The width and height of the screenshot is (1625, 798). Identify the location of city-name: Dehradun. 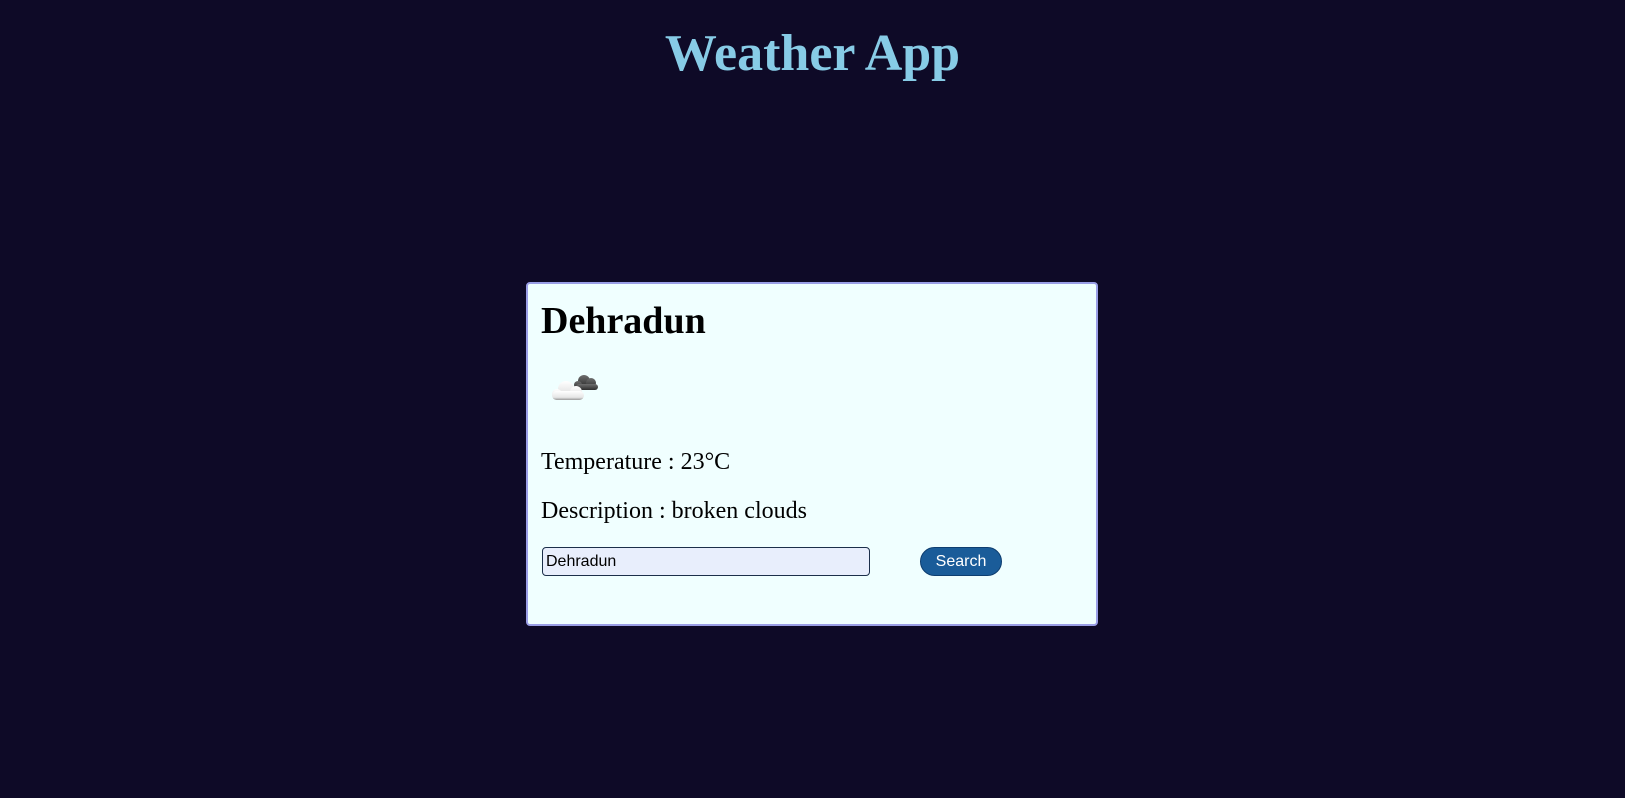
(623, 321).